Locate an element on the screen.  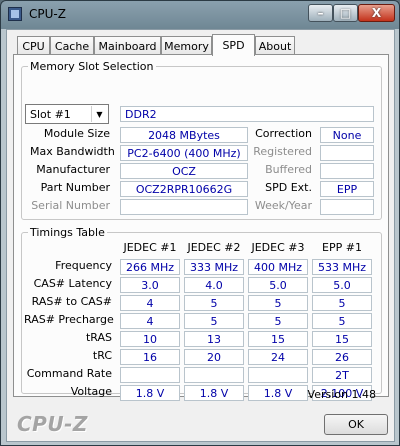
timing-row-label: Command Rate is located at coordinates (69, 373).